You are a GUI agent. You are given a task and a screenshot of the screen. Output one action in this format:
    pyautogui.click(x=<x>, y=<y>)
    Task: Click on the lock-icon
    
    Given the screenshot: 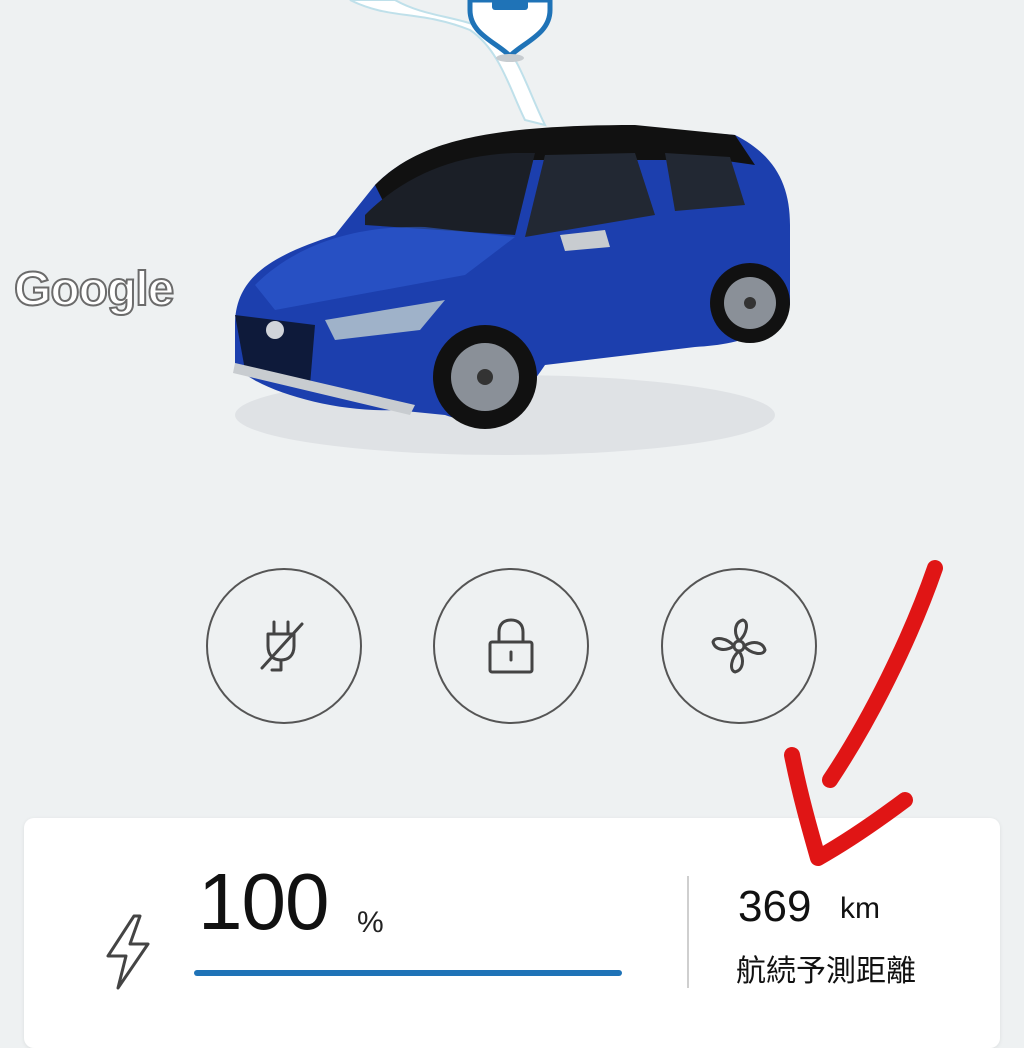 What is the action you would take?
    pyautogui.click(x=511, y=646)
    